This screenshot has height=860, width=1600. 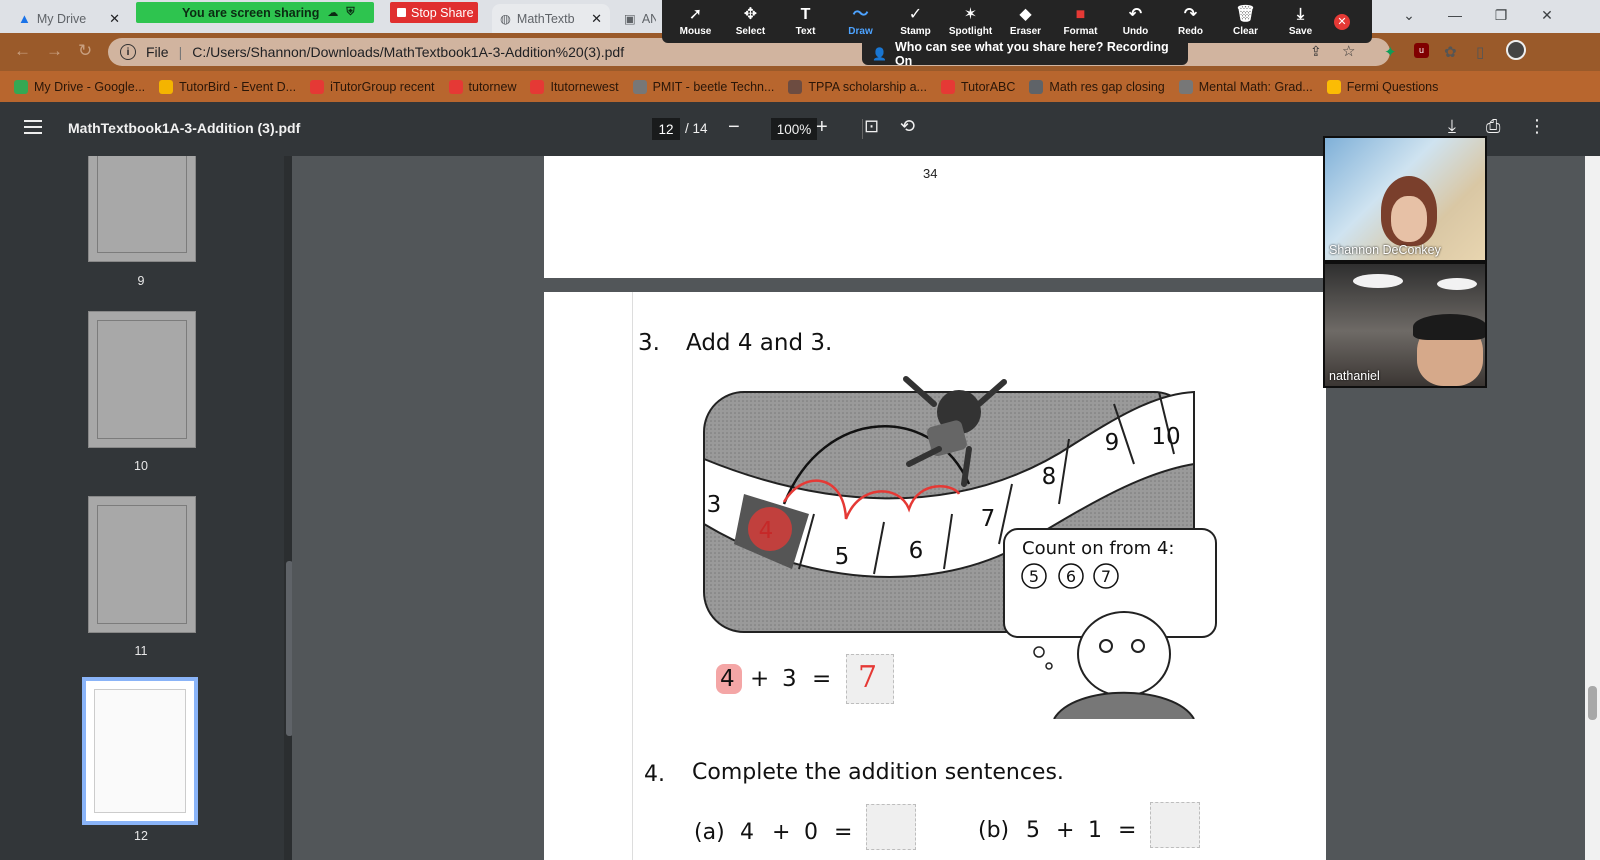 What do you see at coordinates (1480, 52) in the screenshot?
I see `sidepanel-icon: ▯` at bounding box center [1480, 52].